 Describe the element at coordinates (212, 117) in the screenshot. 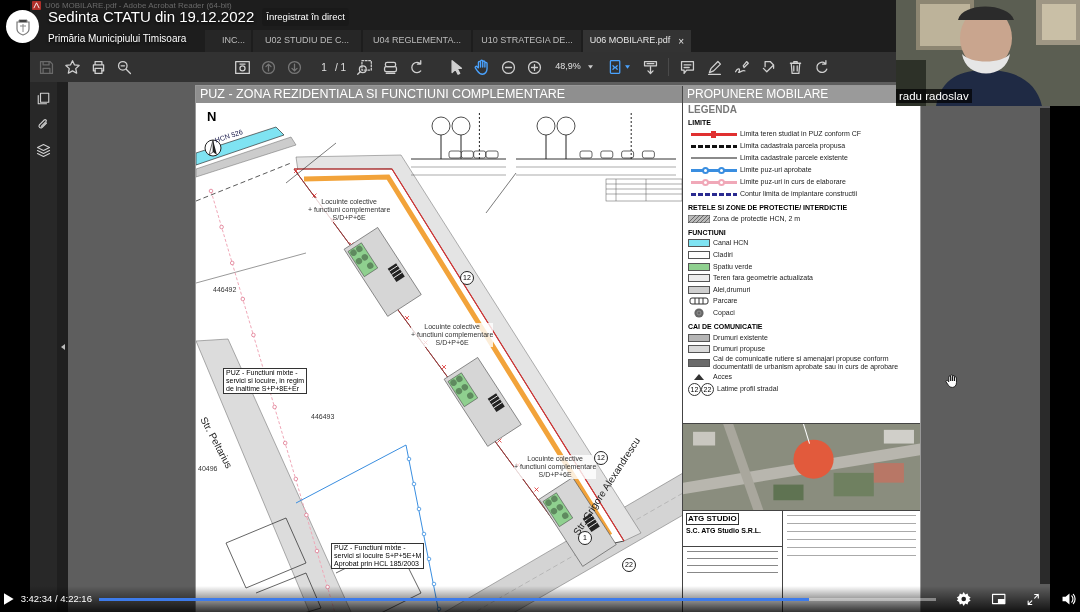

I see `north-label: N` at that location.